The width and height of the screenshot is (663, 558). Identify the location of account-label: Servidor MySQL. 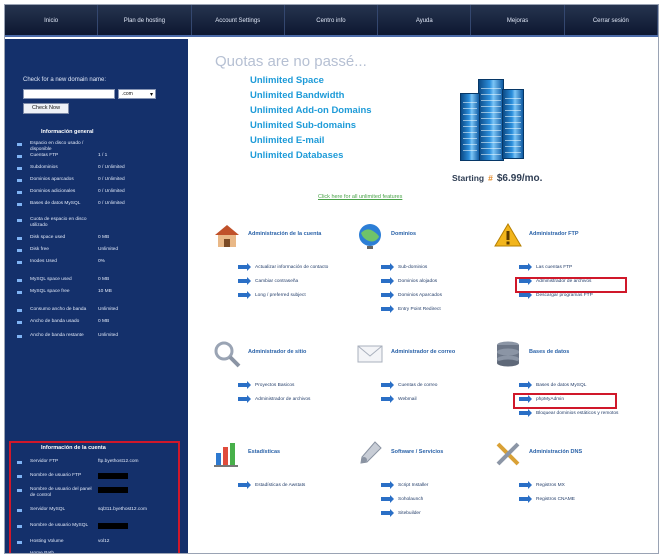
(48, 509).